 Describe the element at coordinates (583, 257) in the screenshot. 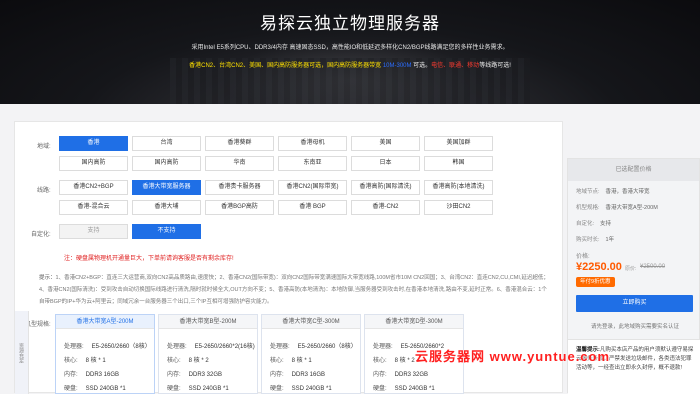

I see `price-label: 价格:` at that location.